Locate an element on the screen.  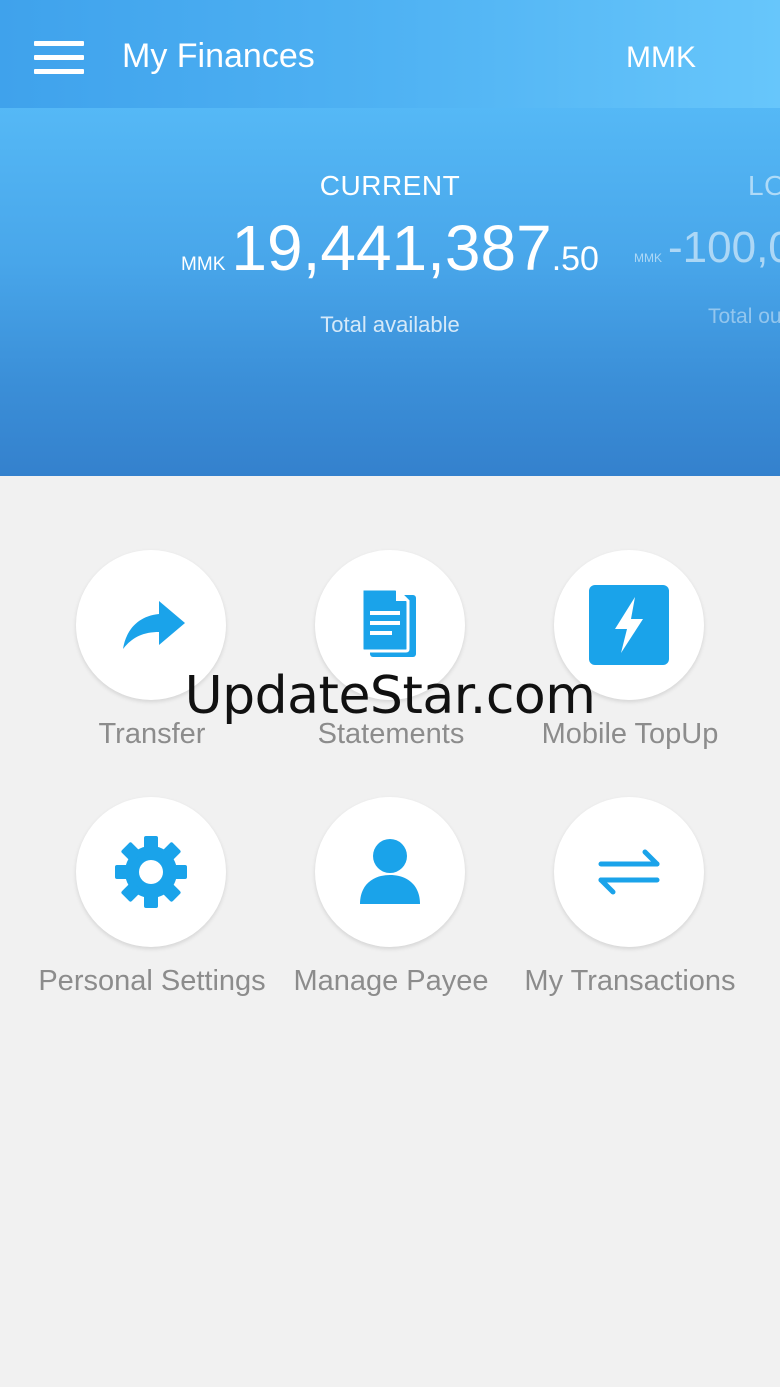
account-balance: MMK19,441,387.50 is located at coordinates (390, 257).